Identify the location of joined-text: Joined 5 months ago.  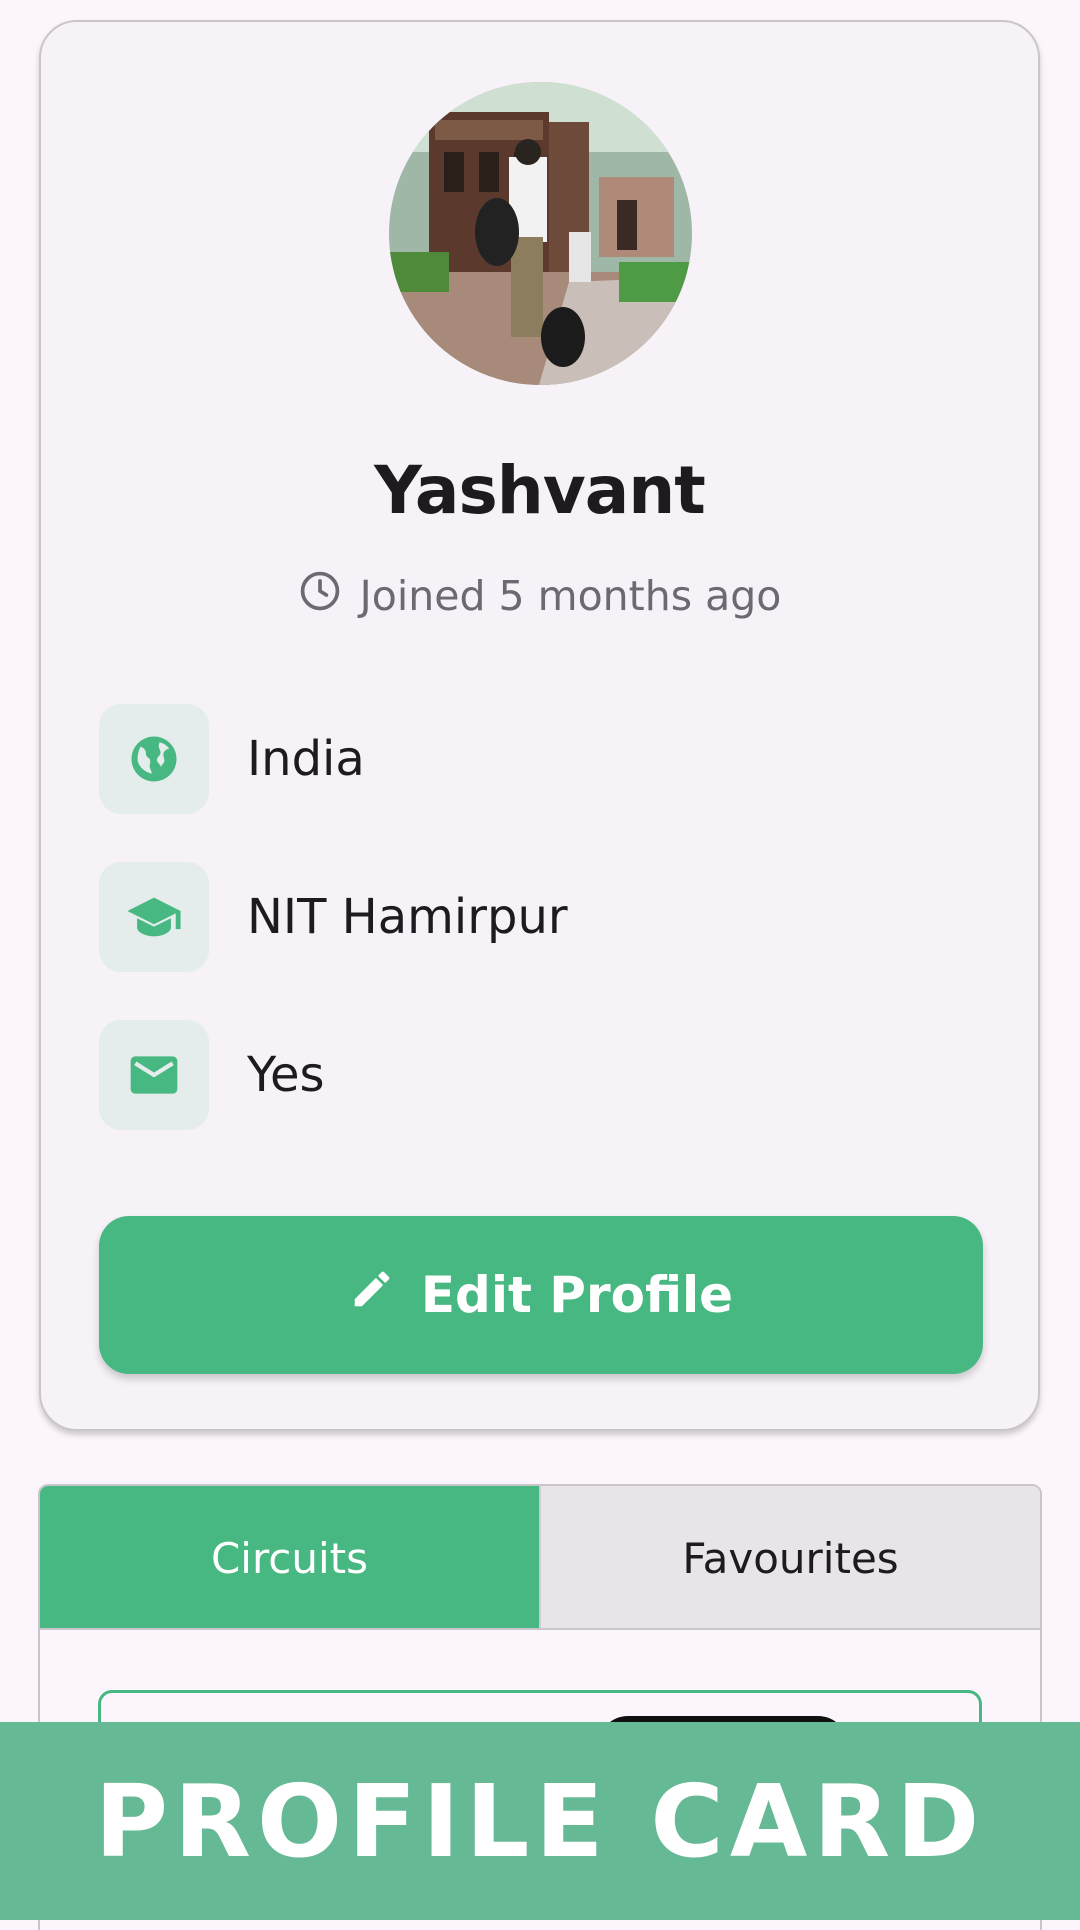
(570, 596).